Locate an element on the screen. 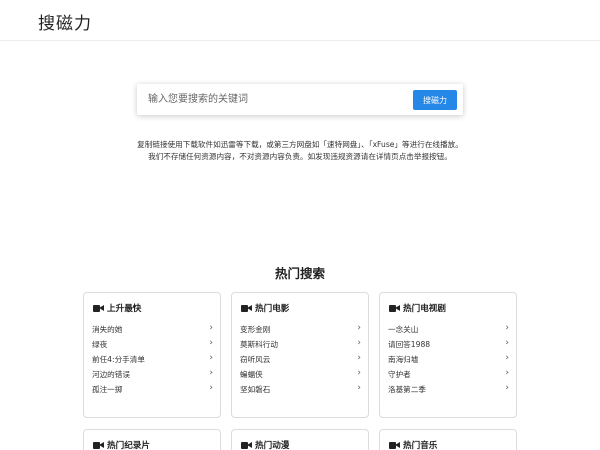 Image resolution: width=600 pixels, height=450 pixels. hot-card-tv: 热门电视剧 一念关山 › 请回答1988 › 南海归墟 › 守护者 › 洛基第二季 › is located at coordinates (448, 355).